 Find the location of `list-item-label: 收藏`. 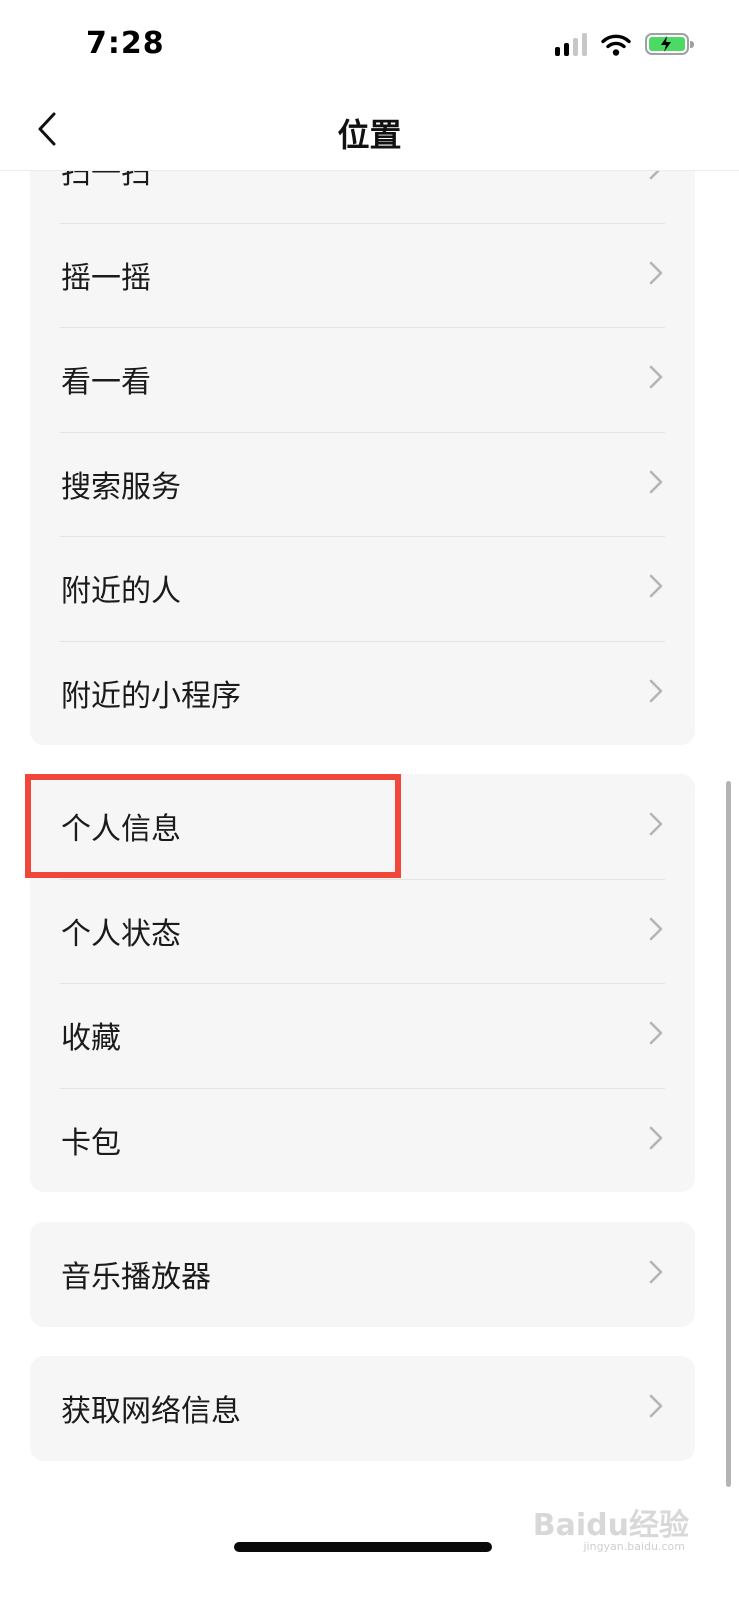

list-item-label: 收藏 is located at coordinates (91, 1039).